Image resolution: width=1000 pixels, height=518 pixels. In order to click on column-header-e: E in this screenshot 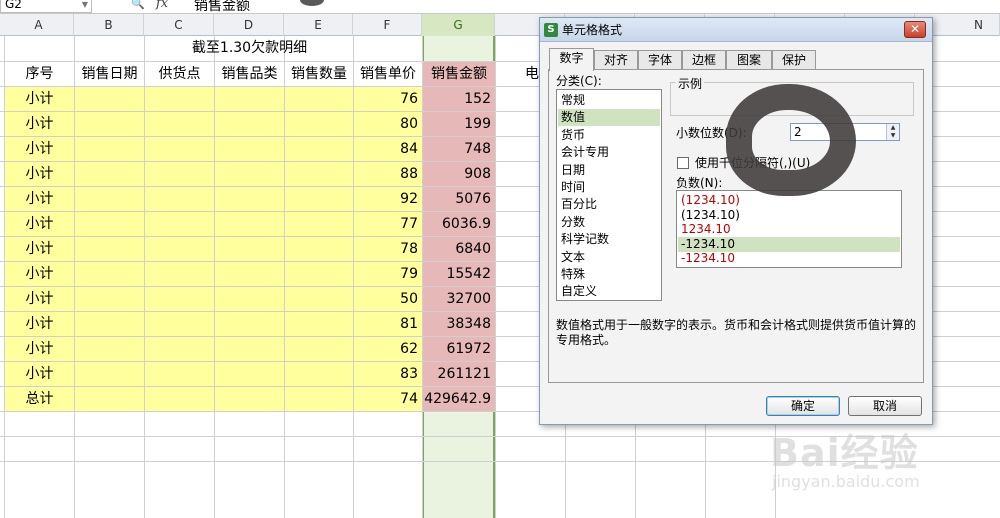, I will do `click(318, 25)`.